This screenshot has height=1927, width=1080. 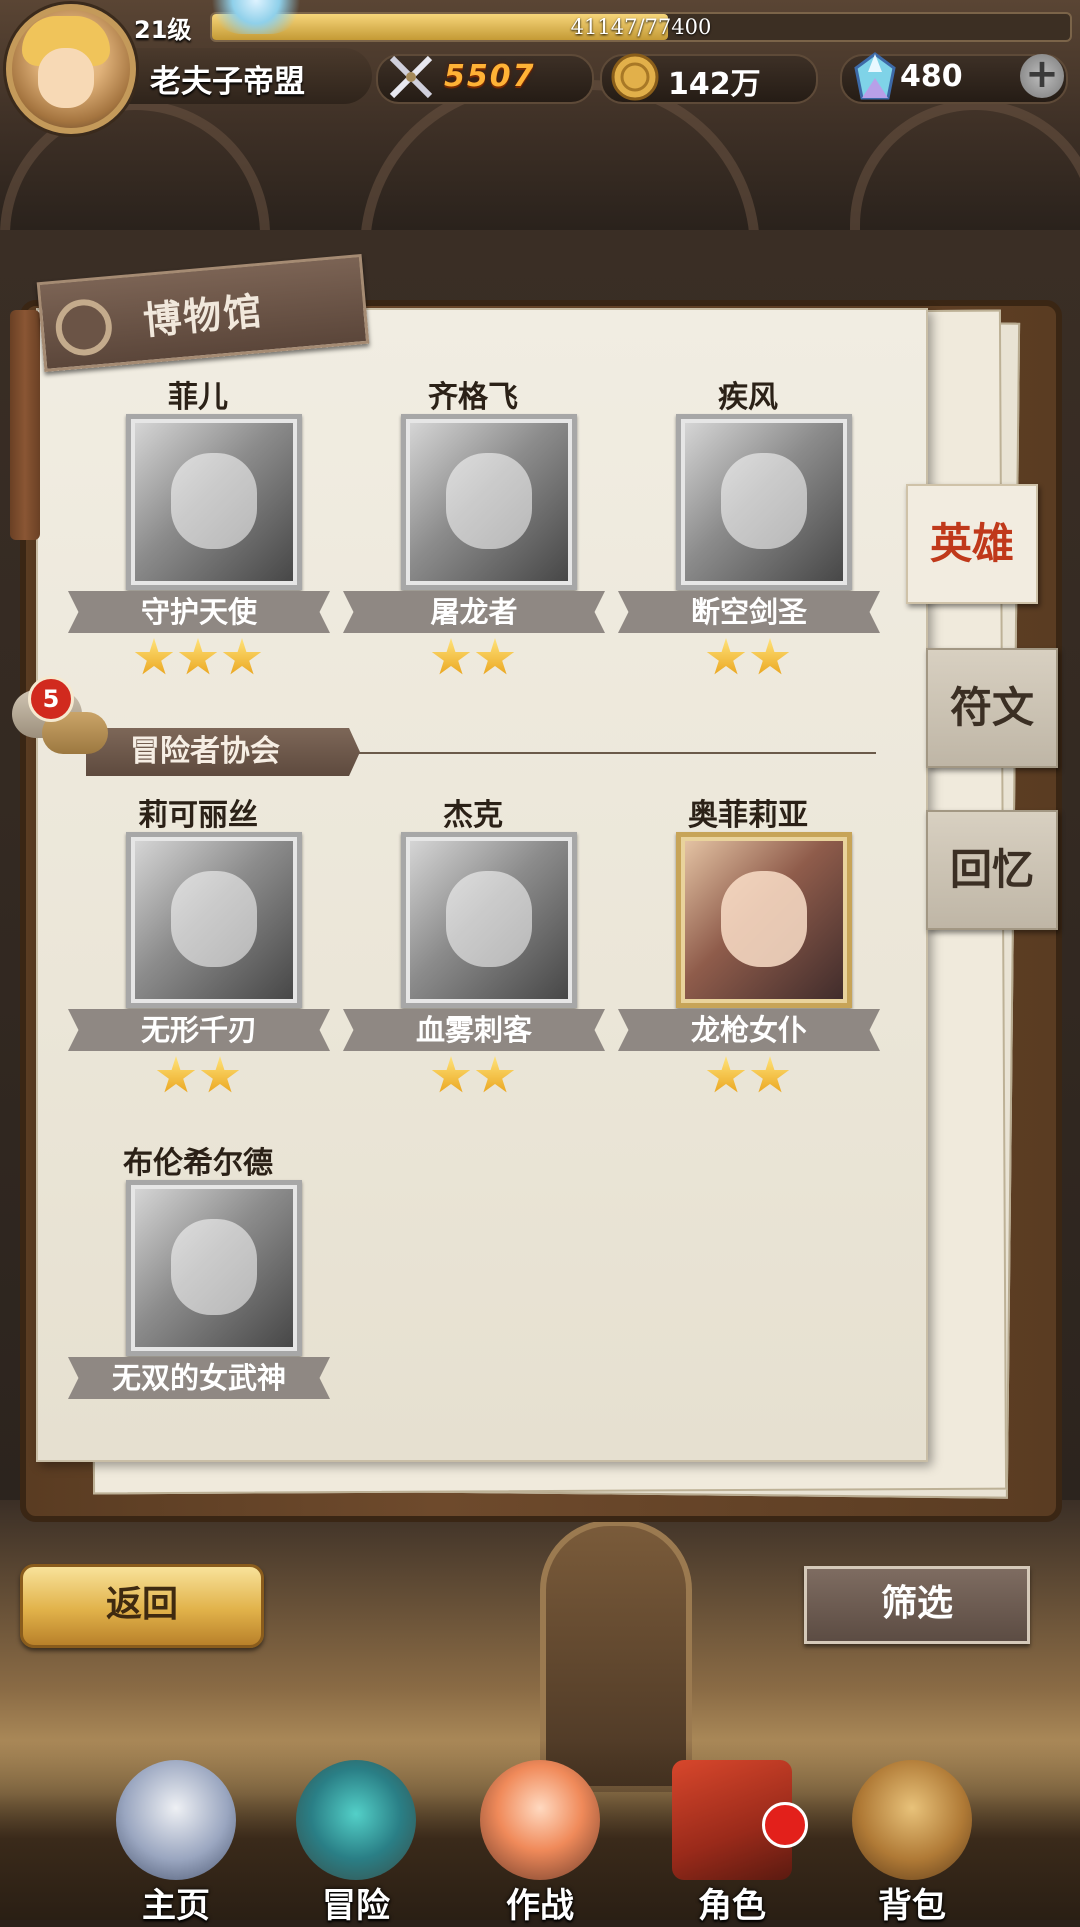 I want to click on nav-battle: 作战, so click(x=540, y=1843).